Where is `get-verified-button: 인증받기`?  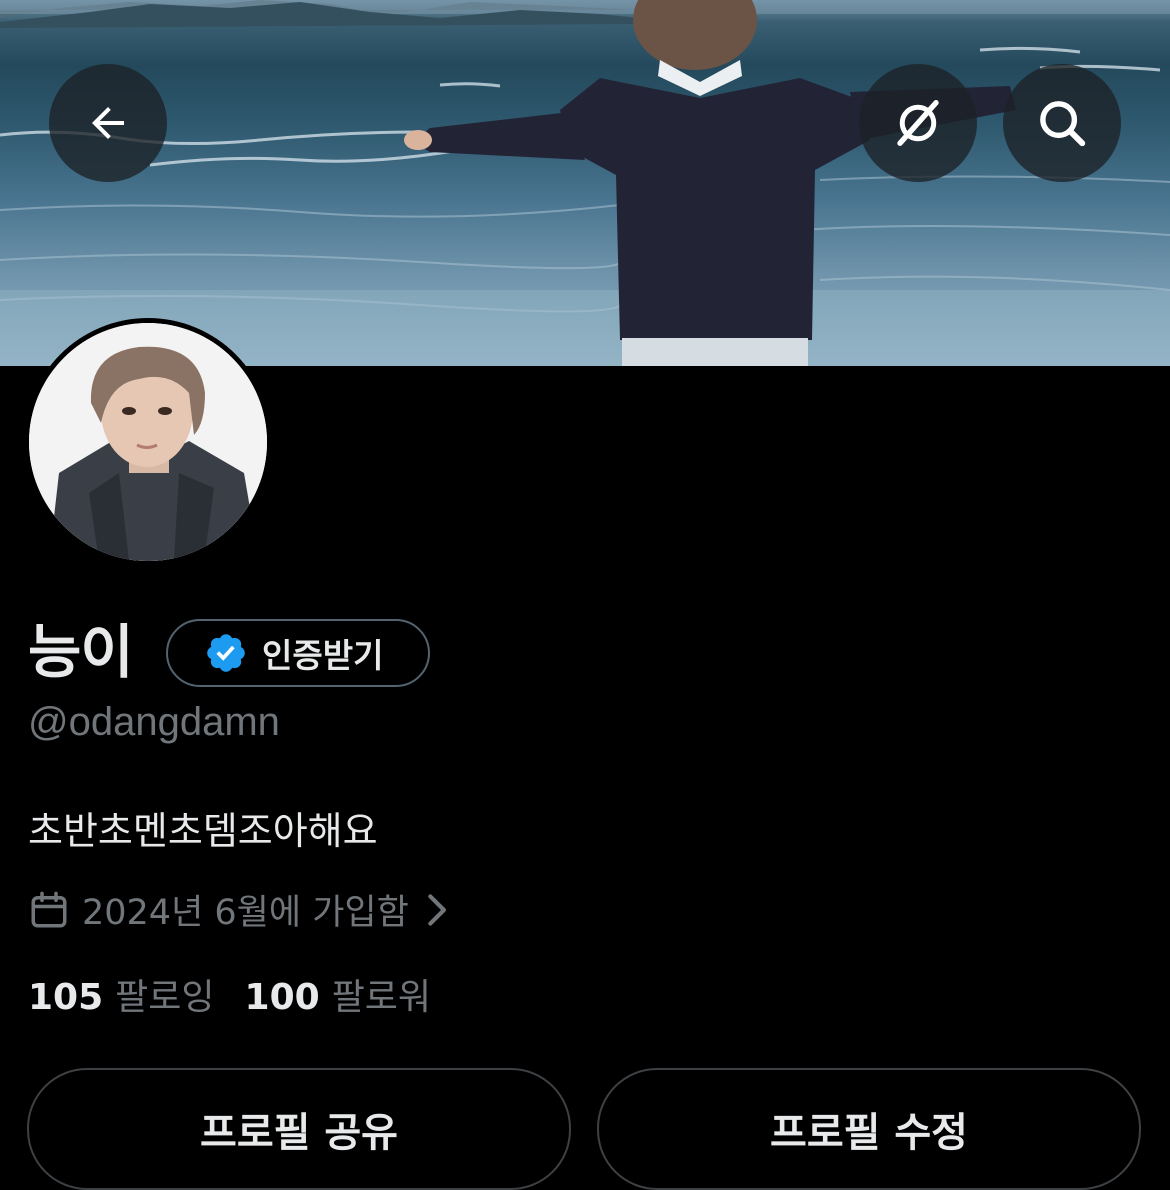 get-verified-button: 인증받기 is located at coordinates (298, 653).